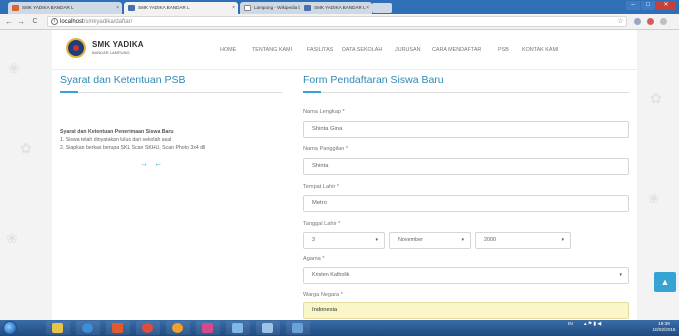 The image size is (679, 336). Describe the element at coordinates (314, 259) in the screenshot. I see `agama-label: Agama *` at that location.